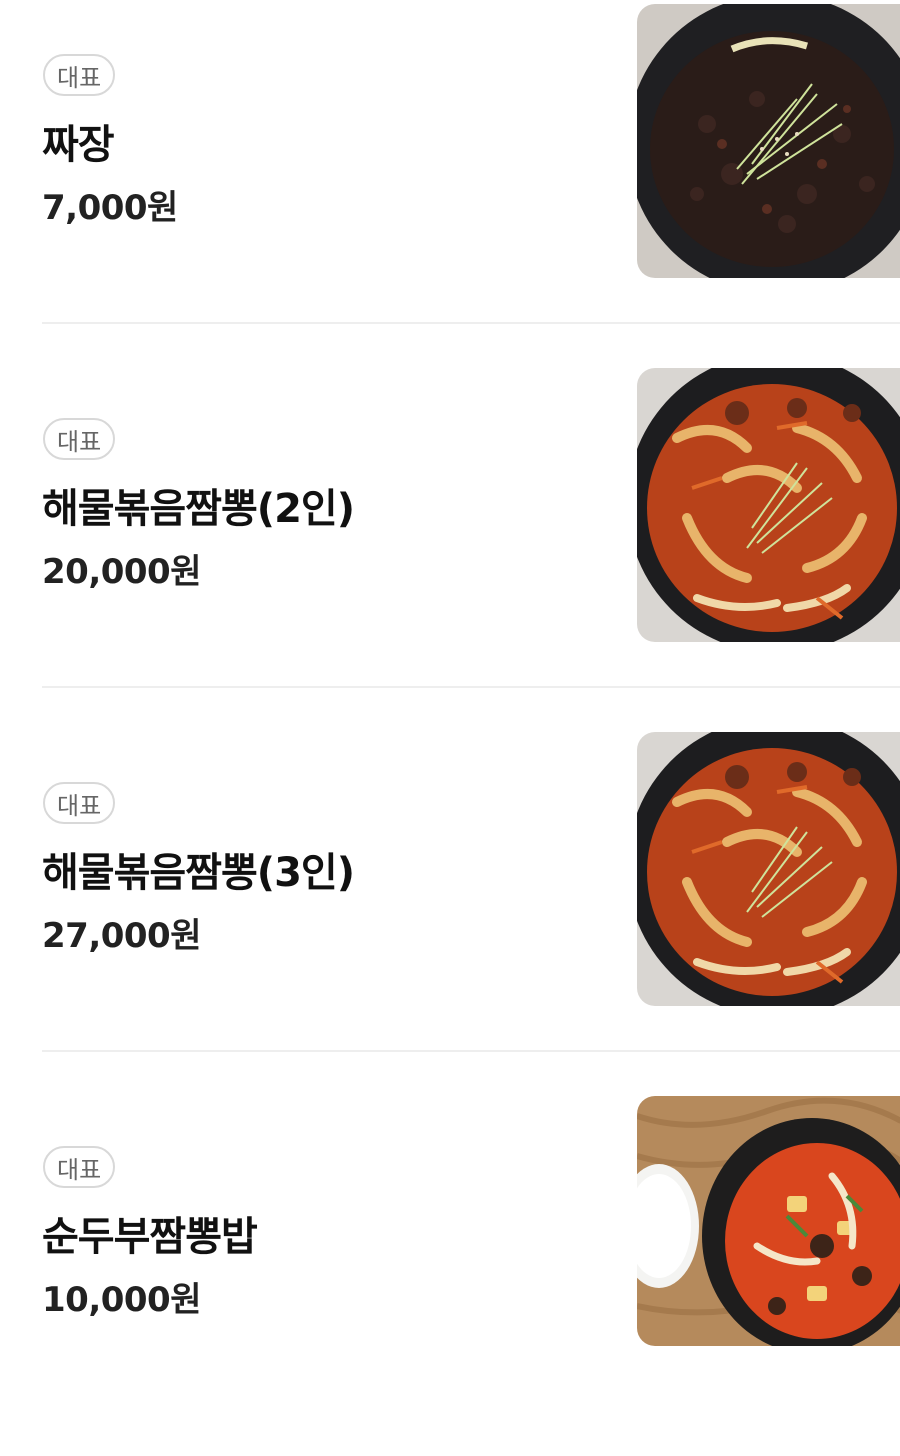 This screenshot has height=1456, width=900. What do you see at coordinates (121, 1300) in the screenshot?
I see `menu-item-price: 10,000원` at bounding box center [121, 1300].